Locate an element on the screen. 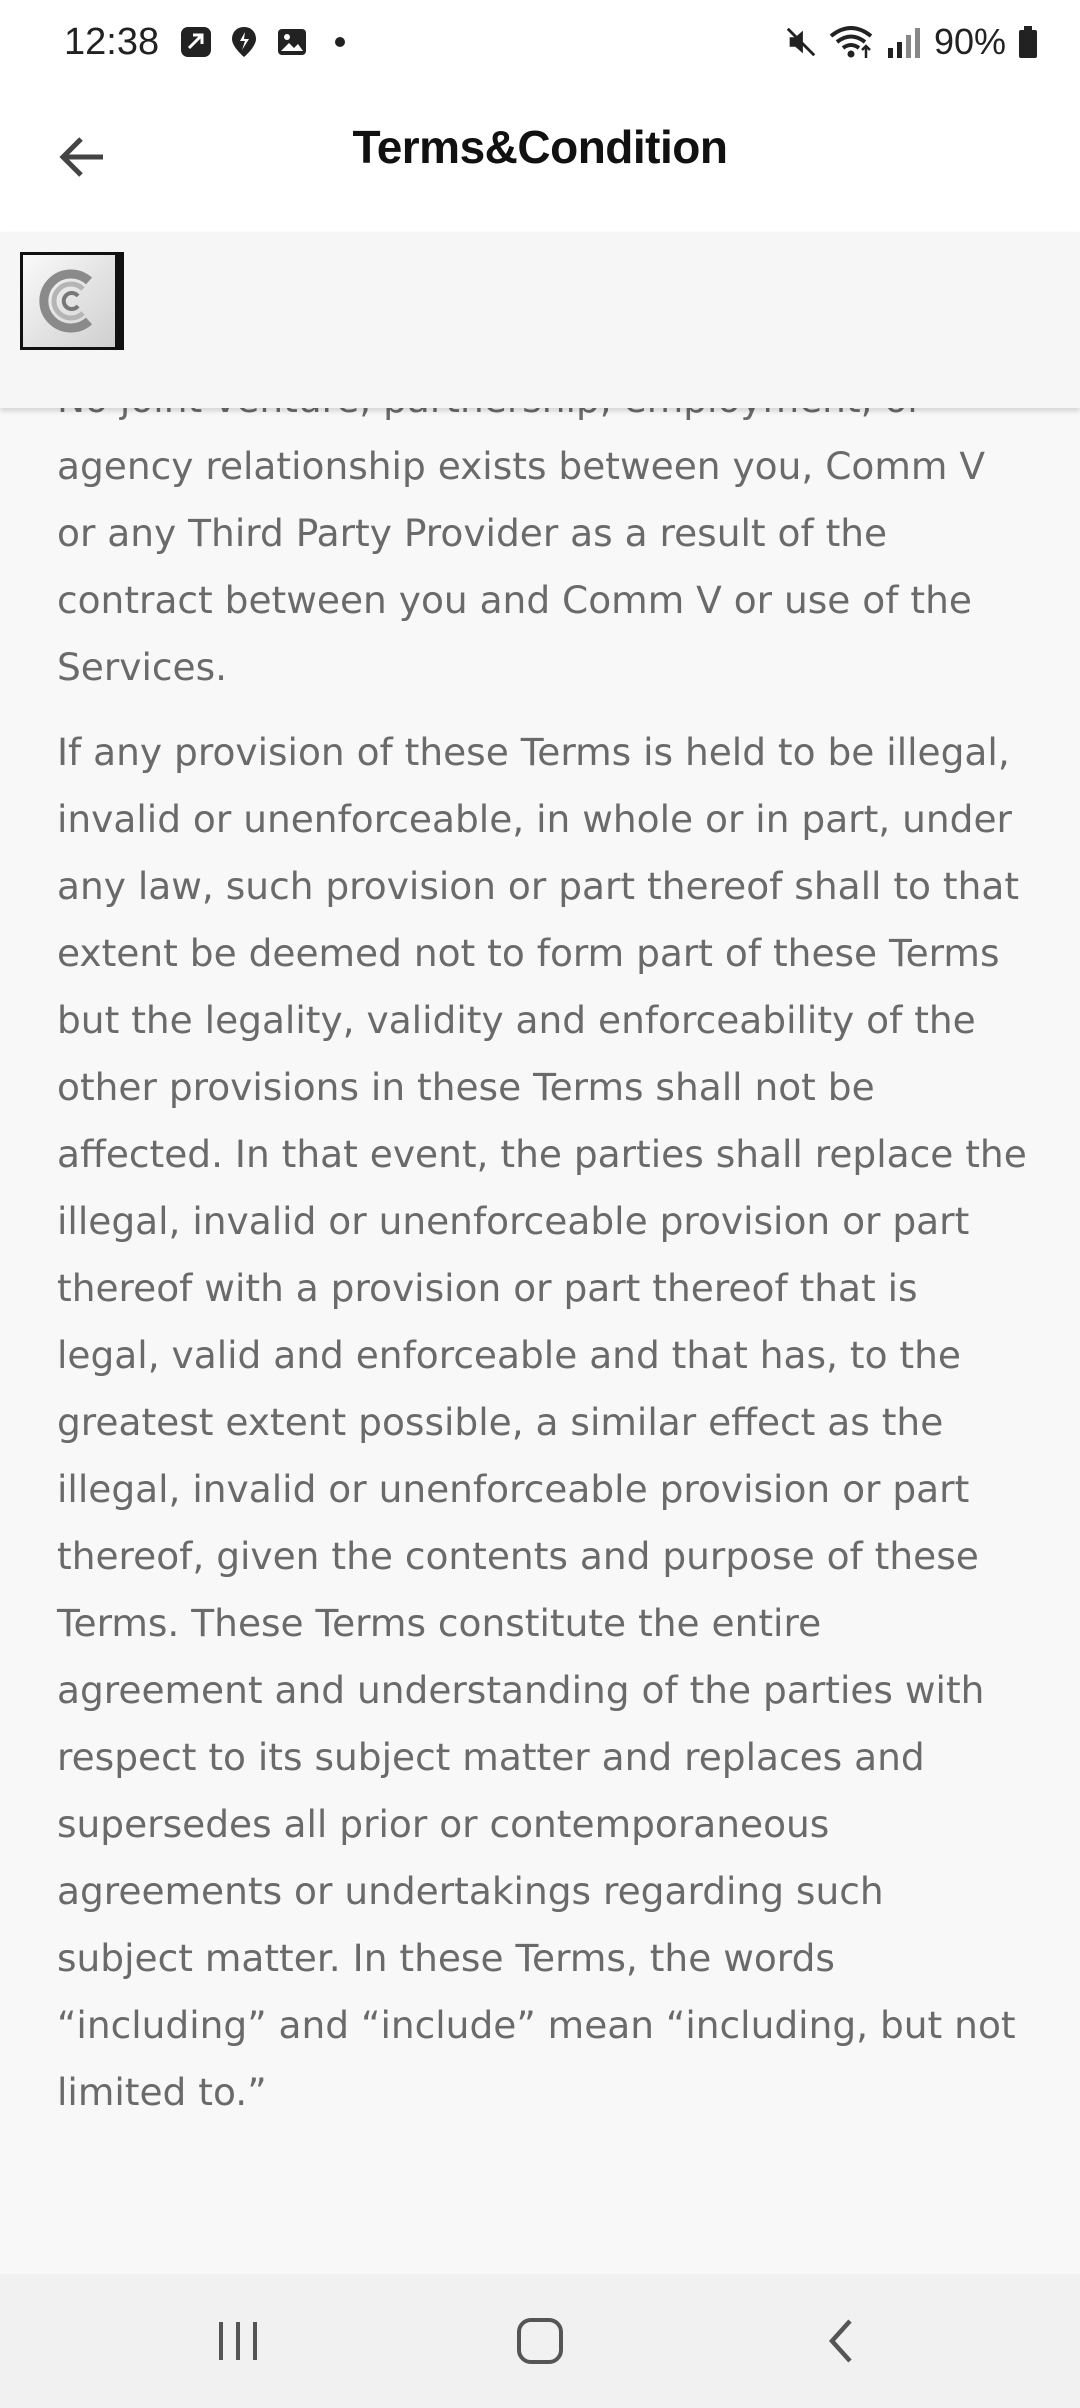  recent-apps-icon is located at coordinates (238, 2341).